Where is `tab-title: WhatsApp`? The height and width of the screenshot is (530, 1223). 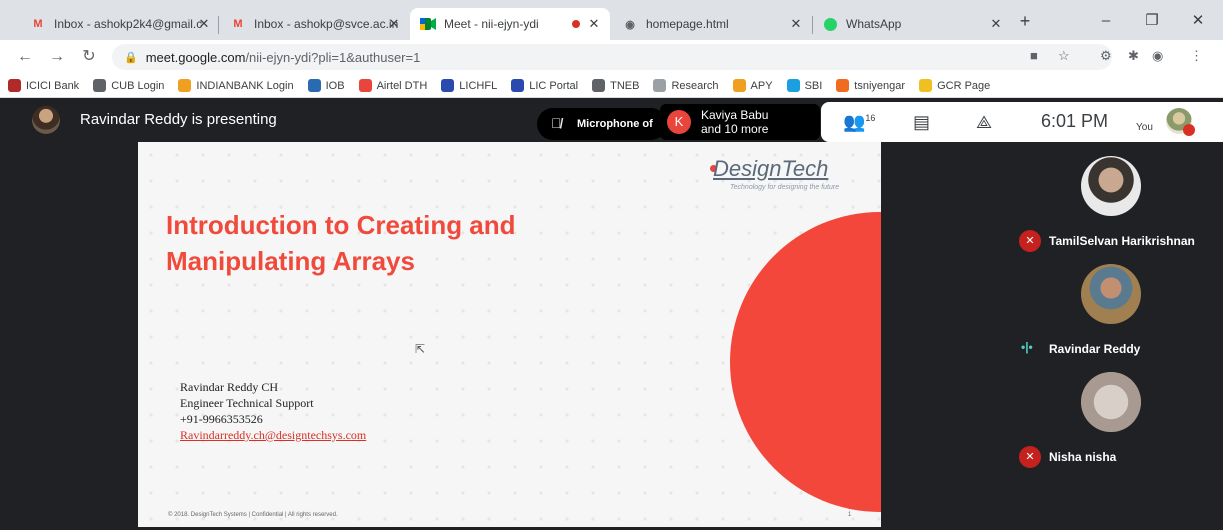
tab-title: WhatsApp is located at coordinates (874, 24).